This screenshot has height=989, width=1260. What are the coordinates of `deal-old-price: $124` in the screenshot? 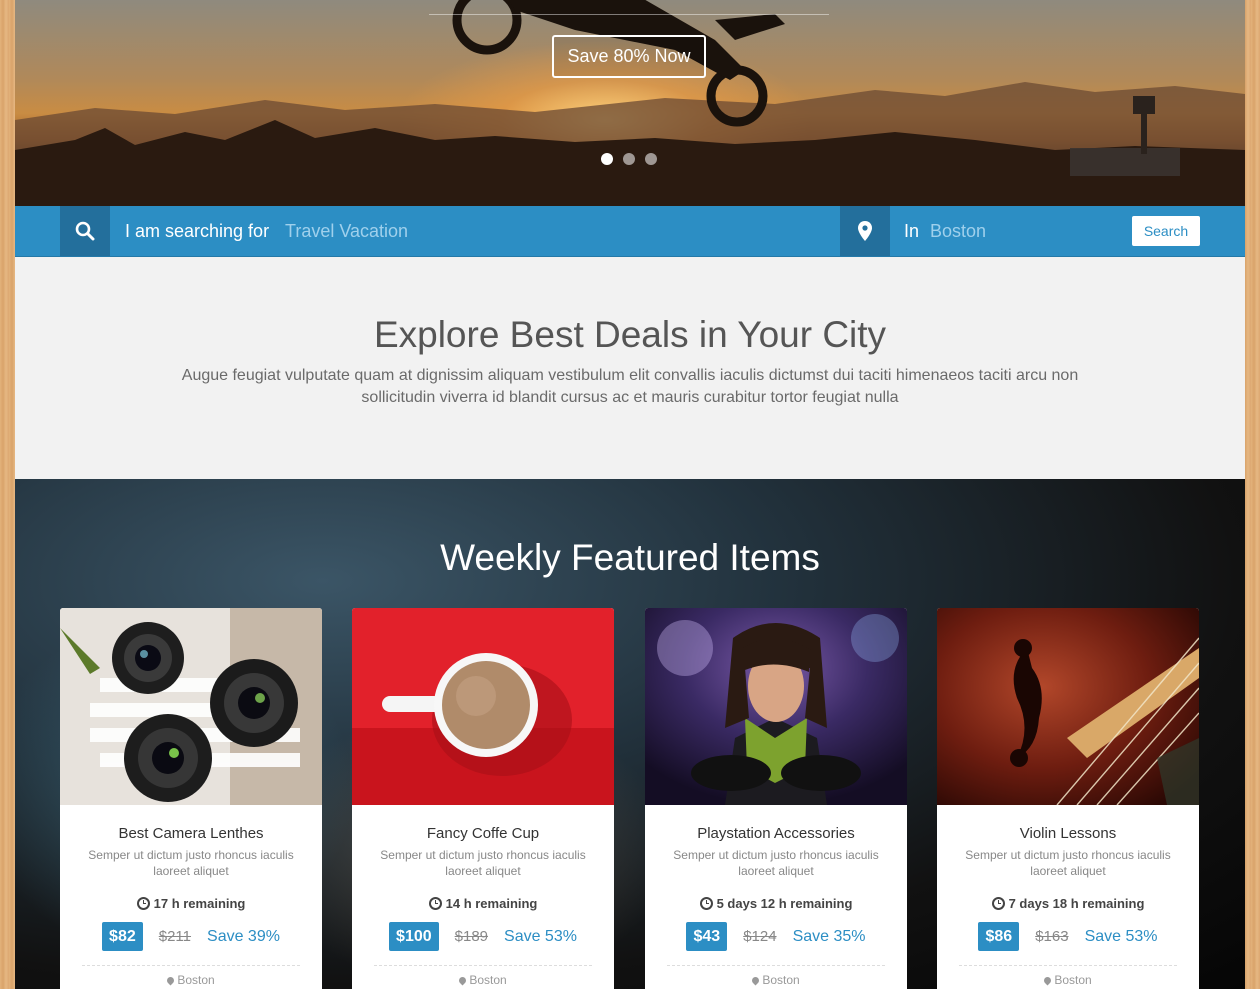 It's located at (760, 936).